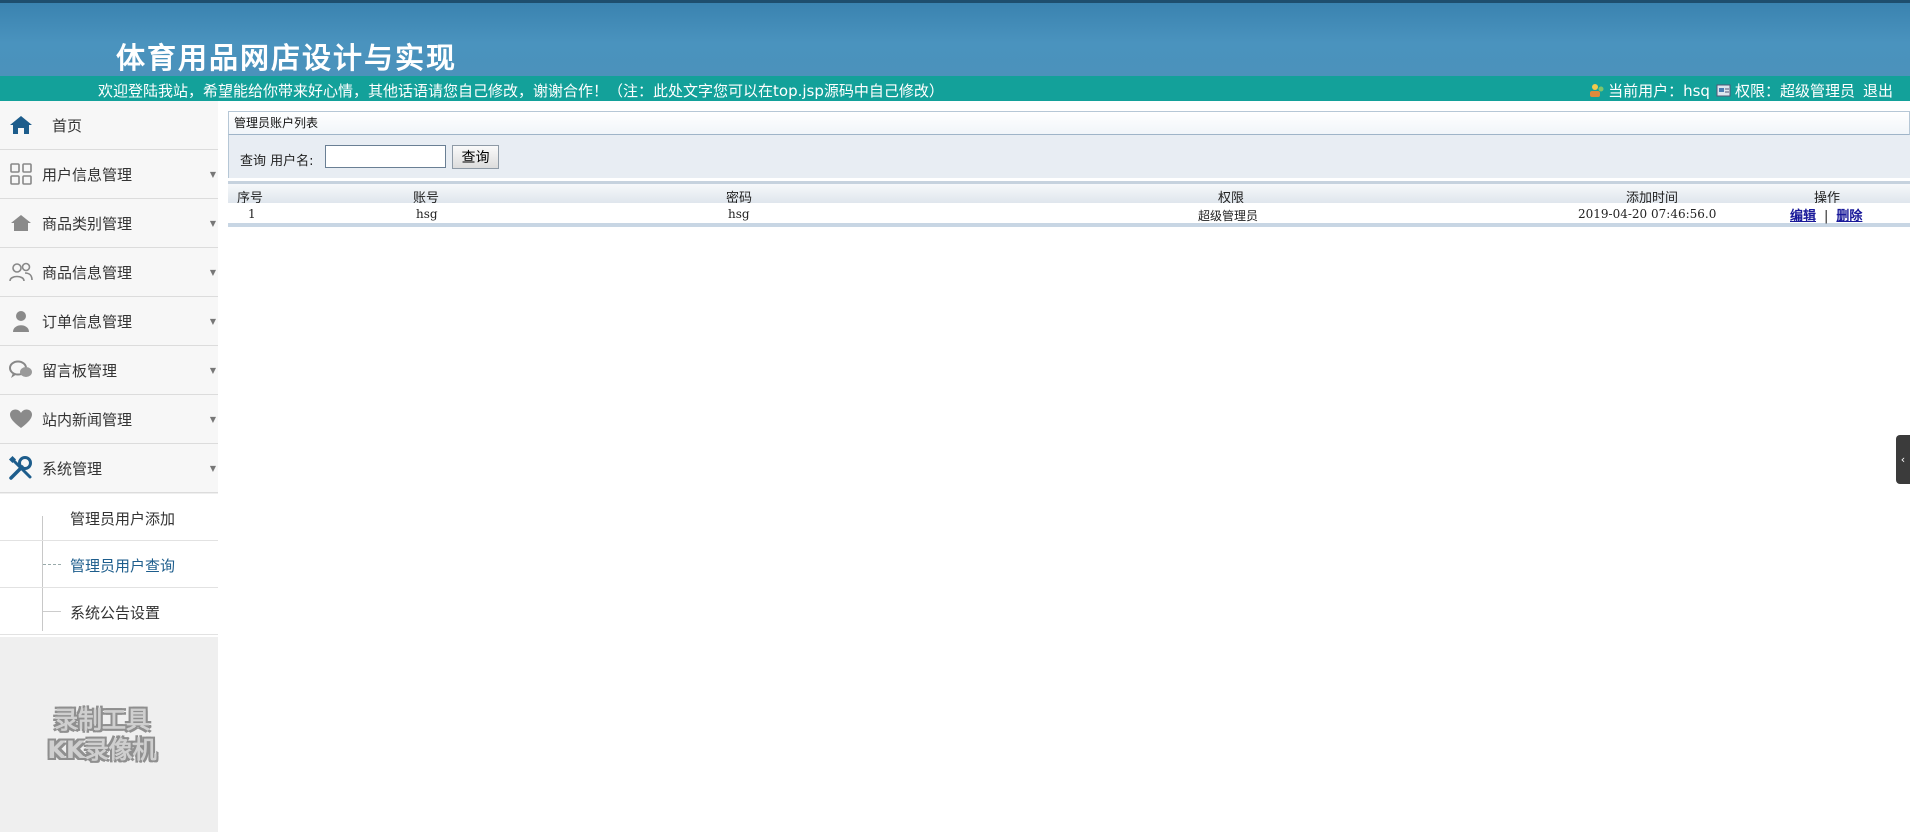 The width and height of the screenshot is (1910, 832). I want to click on cell-role: 超级管理员, so click(1228, 216).